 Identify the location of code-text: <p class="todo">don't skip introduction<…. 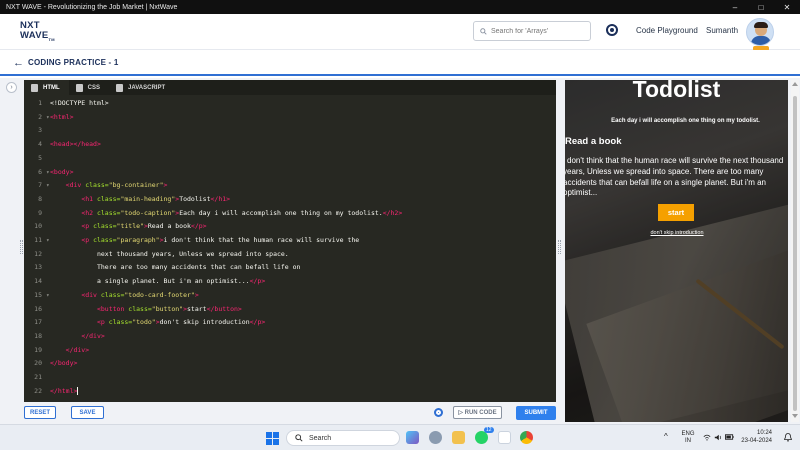
(181, 322).